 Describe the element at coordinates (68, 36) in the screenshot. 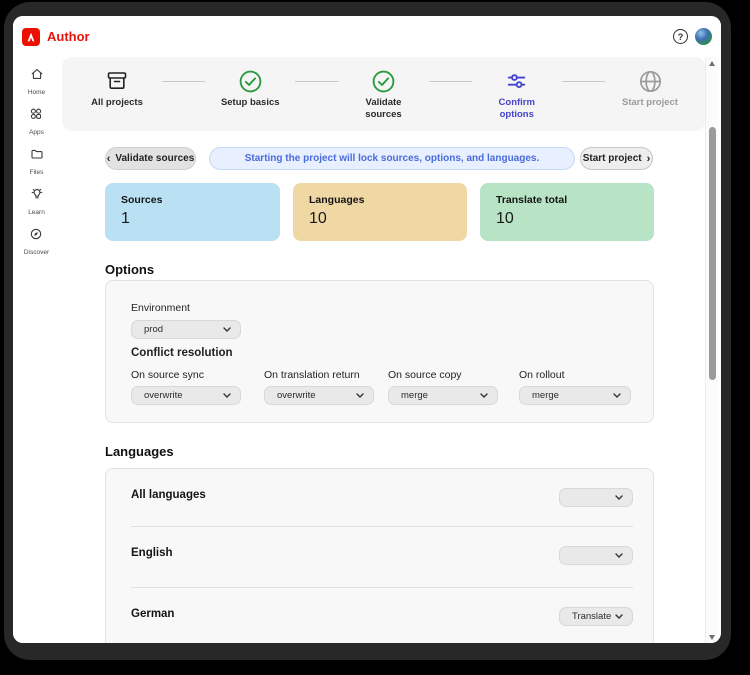

I see `app-title: Author` at that location.